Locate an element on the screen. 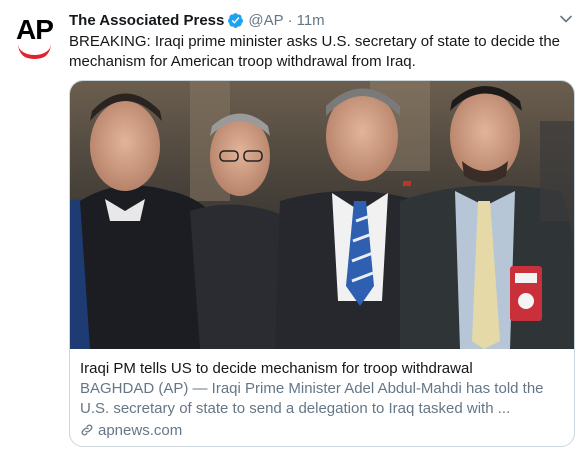 This screenshot has height=457, width=585. tweet-header: The Associated Press @AP · 11m is located at coordinates (197, 20).